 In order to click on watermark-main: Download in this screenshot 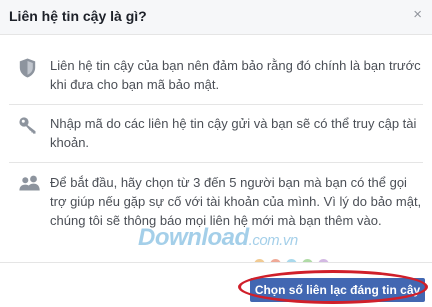, I will do `click(193, 237)`.